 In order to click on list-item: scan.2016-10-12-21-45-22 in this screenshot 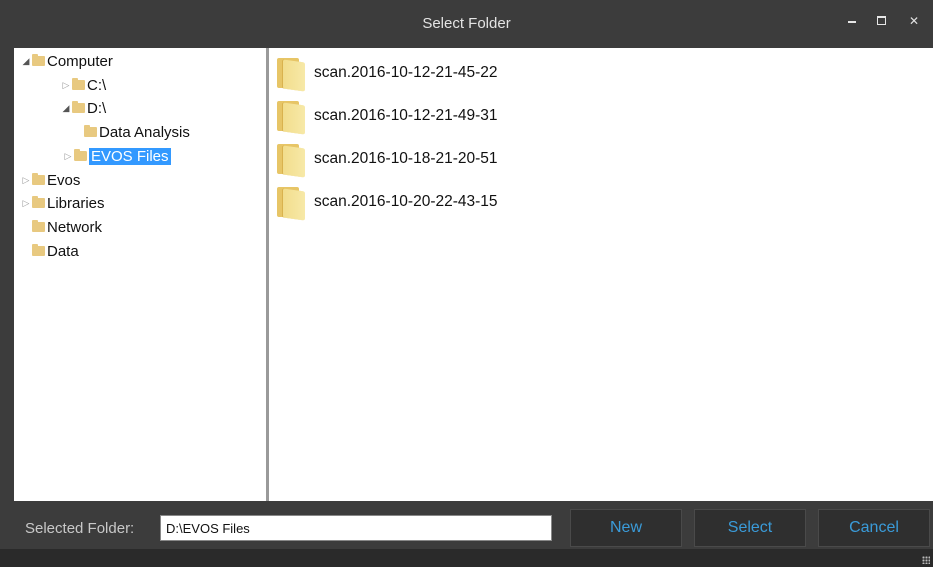, I will do `click(386, 73)`.